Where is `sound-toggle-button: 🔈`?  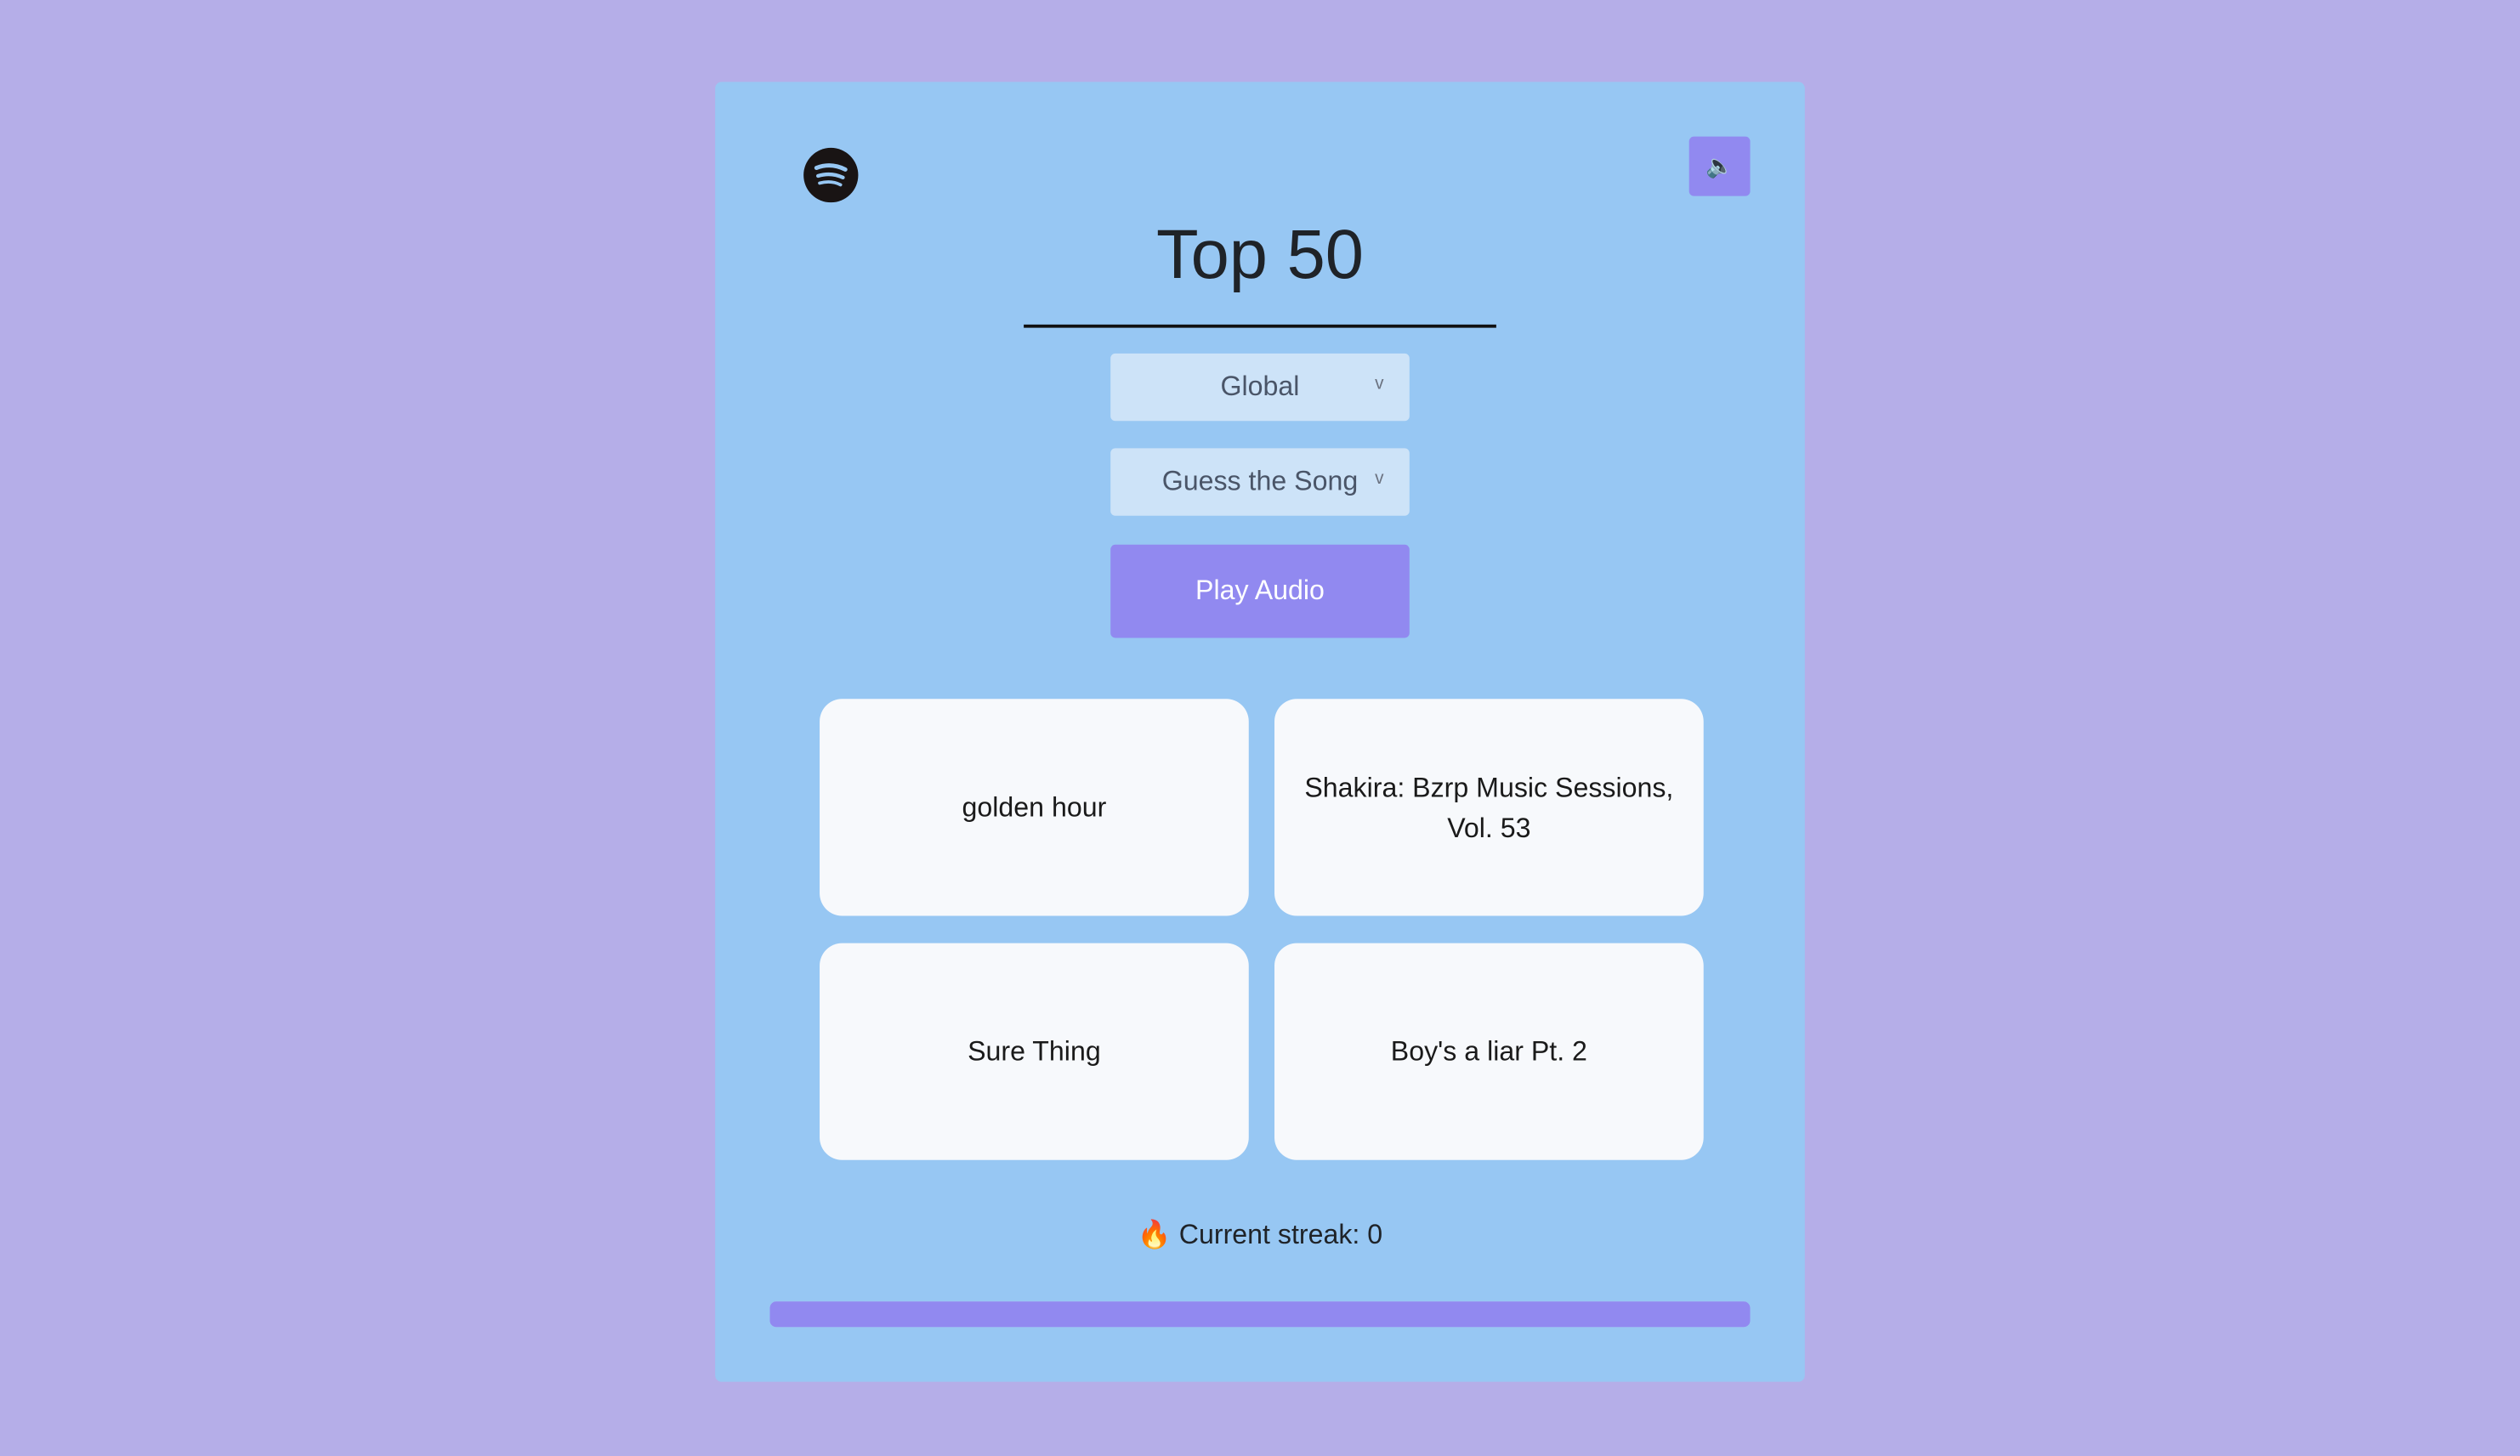 sound-toggle-button: 🔈 is located at coordinates (1720, 166).